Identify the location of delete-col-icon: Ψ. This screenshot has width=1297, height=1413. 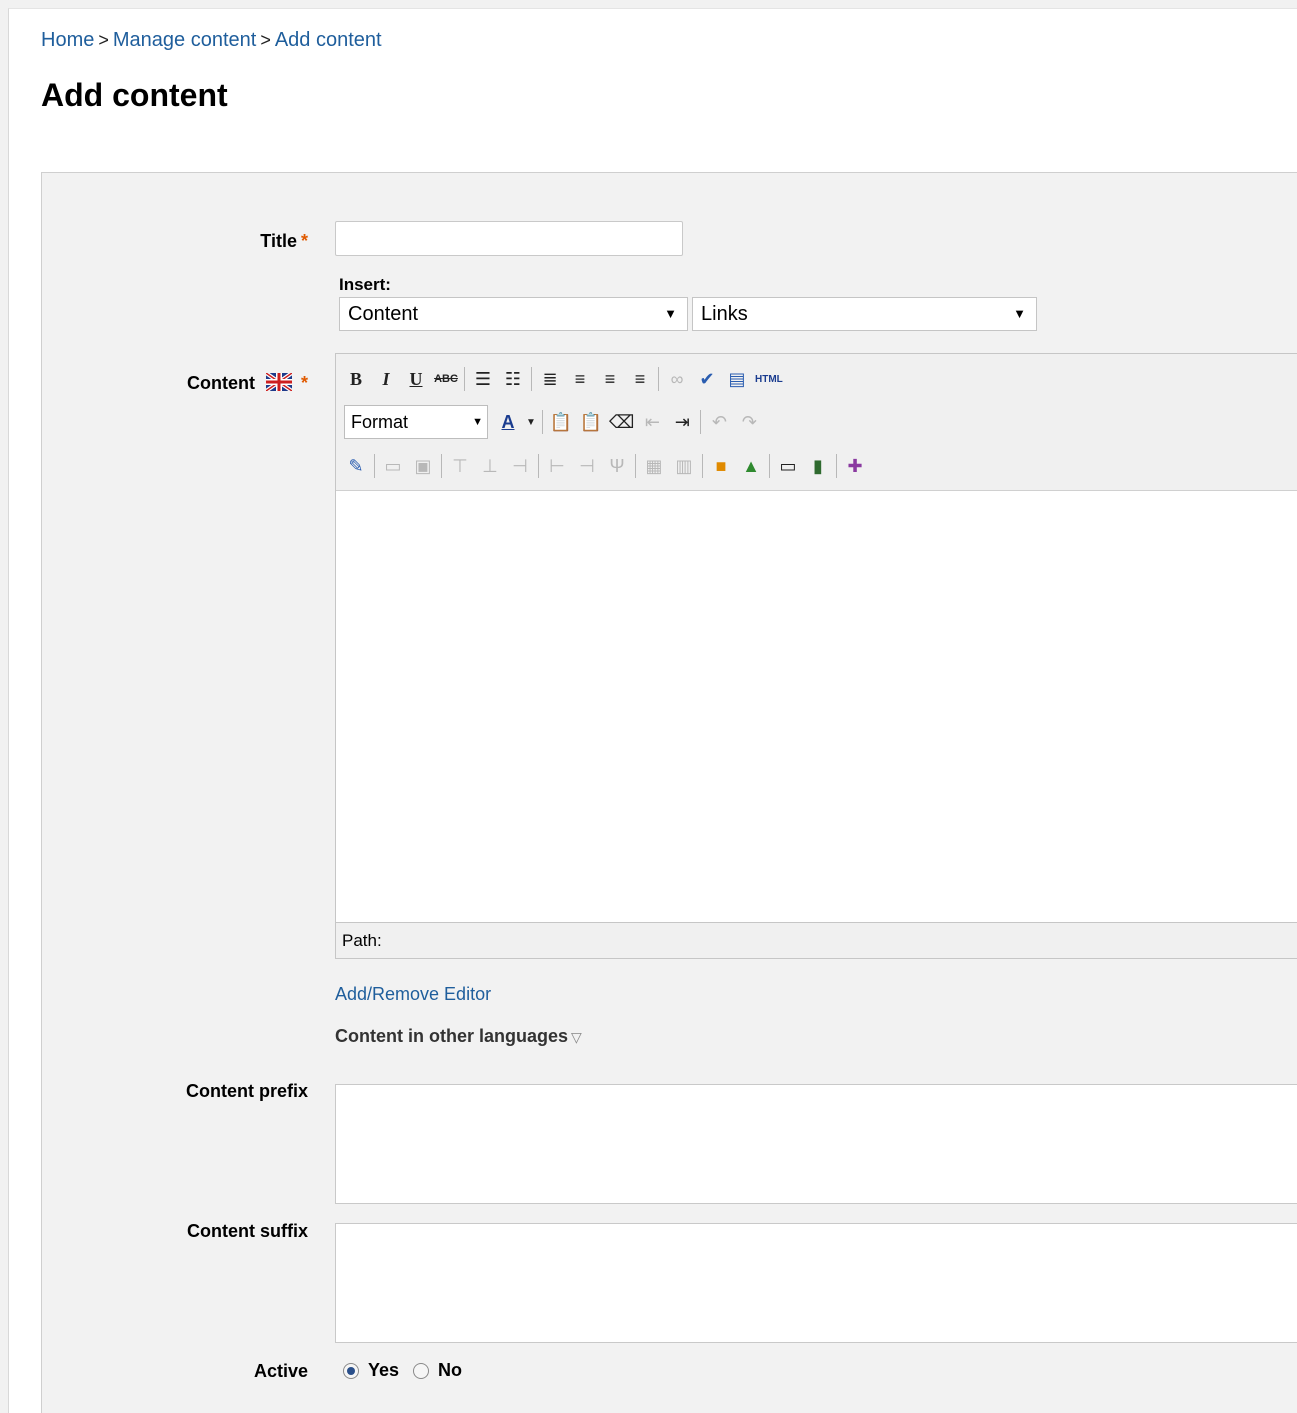
(617, 466).